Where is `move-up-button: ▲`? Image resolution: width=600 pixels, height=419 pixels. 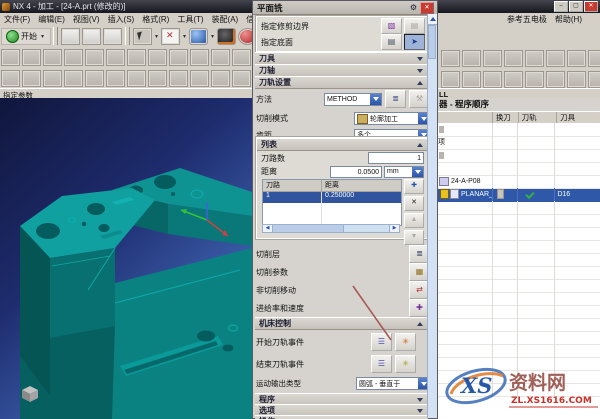
move-up-button: ▲ is located at coordinates (414, 220).